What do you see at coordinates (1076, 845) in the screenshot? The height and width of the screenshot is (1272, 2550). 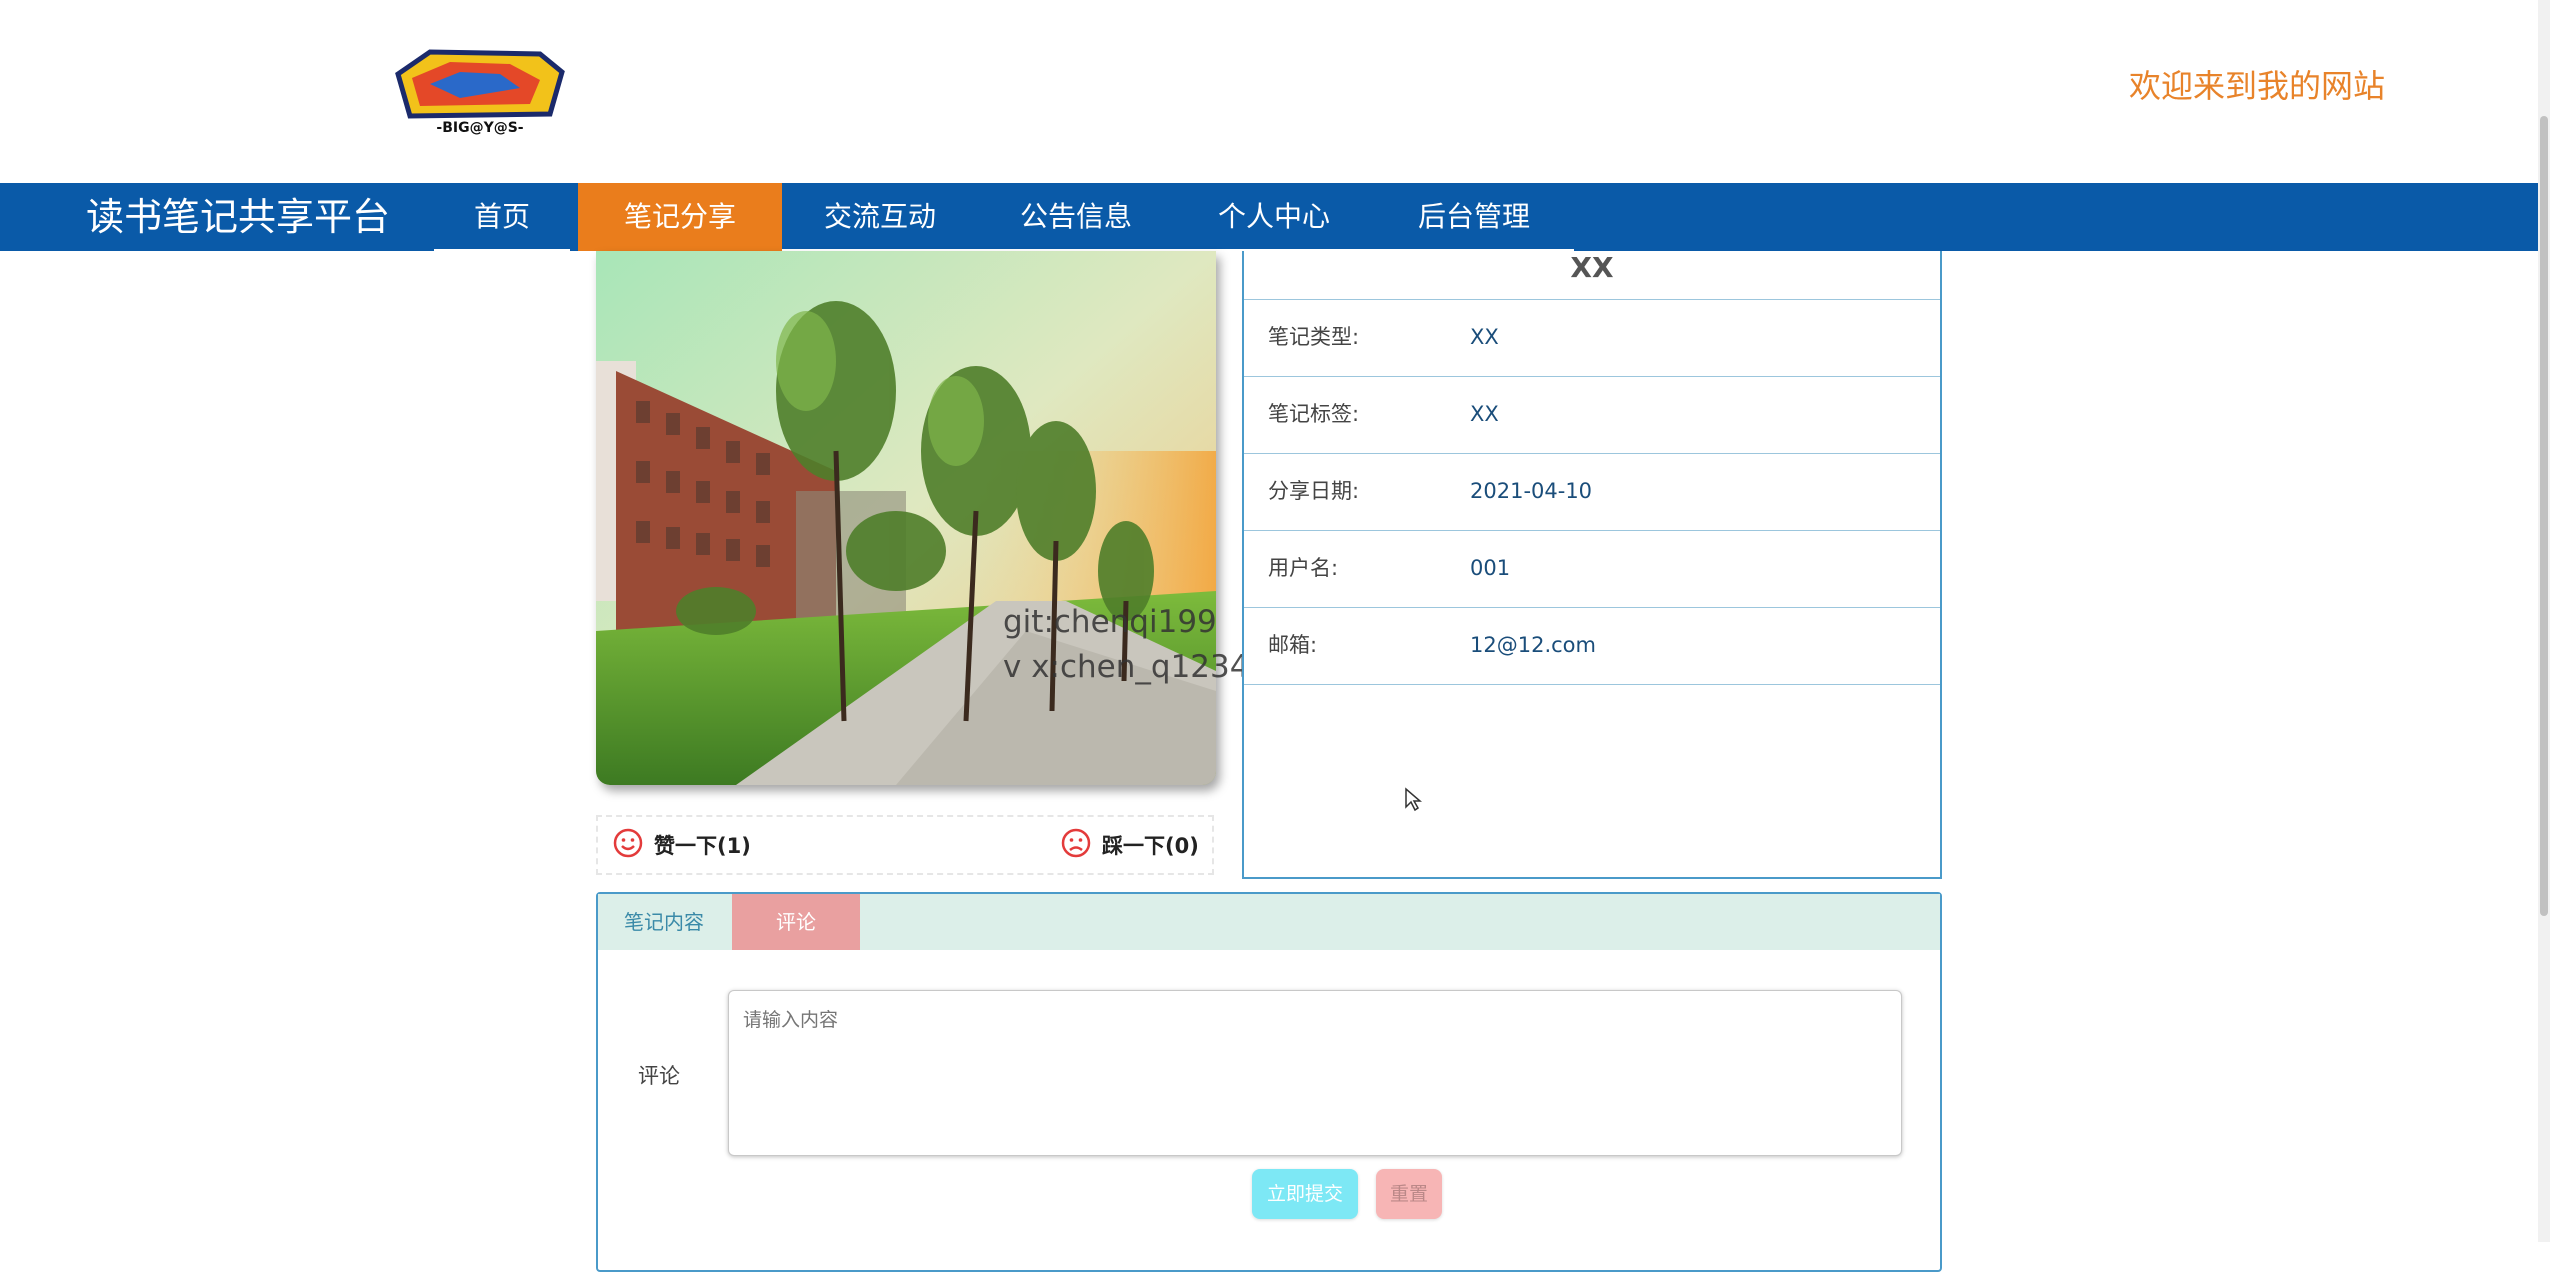 I see `frown-icon` at bounding box center [1076, 845].